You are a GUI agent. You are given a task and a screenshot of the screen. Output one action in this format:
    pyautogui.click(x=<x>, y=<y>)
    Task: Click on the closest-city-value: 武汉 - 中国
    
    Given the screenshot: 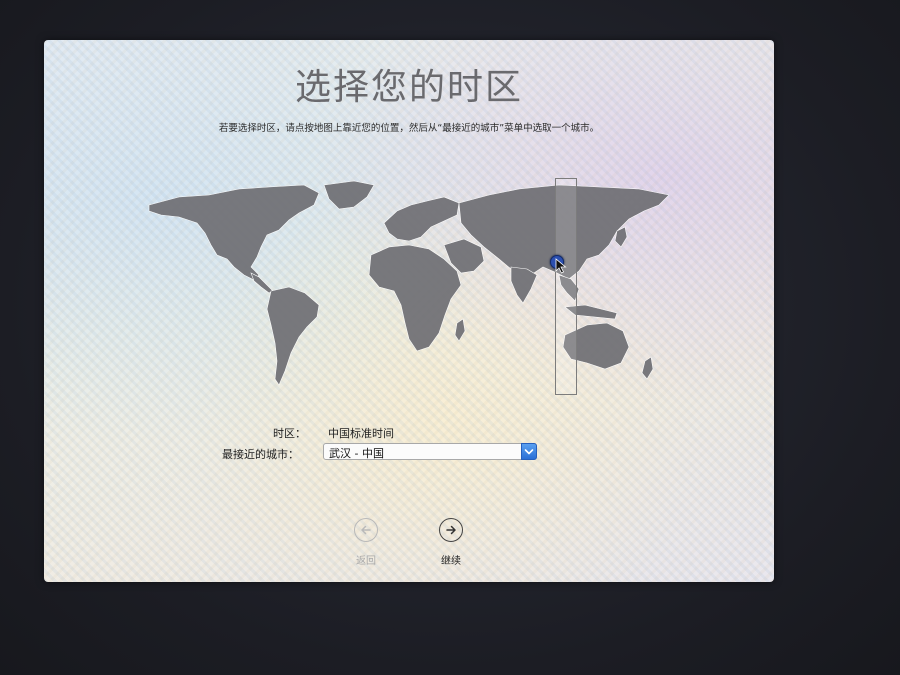 What is the action you would take?
    pyautogui.click(x=356, y=453)
    